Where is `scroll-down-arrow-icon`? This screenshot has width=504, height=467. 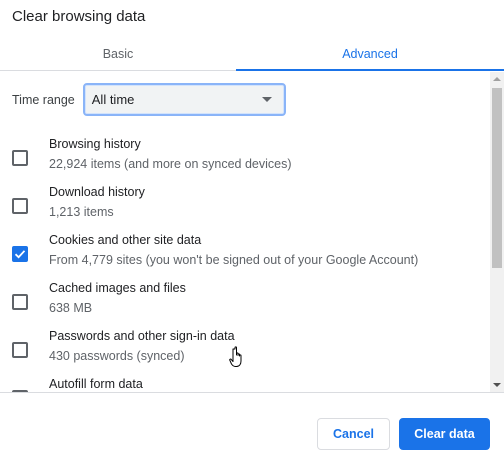
scroll-down-arrow-icon is located at coordinates (497, 385).